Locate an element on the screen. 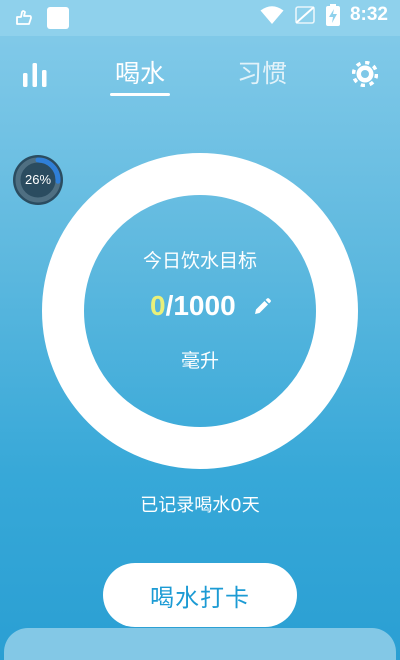 This screenshot has height=660, width=400. status-time: 8:32 is located at coordinates (368, 14).